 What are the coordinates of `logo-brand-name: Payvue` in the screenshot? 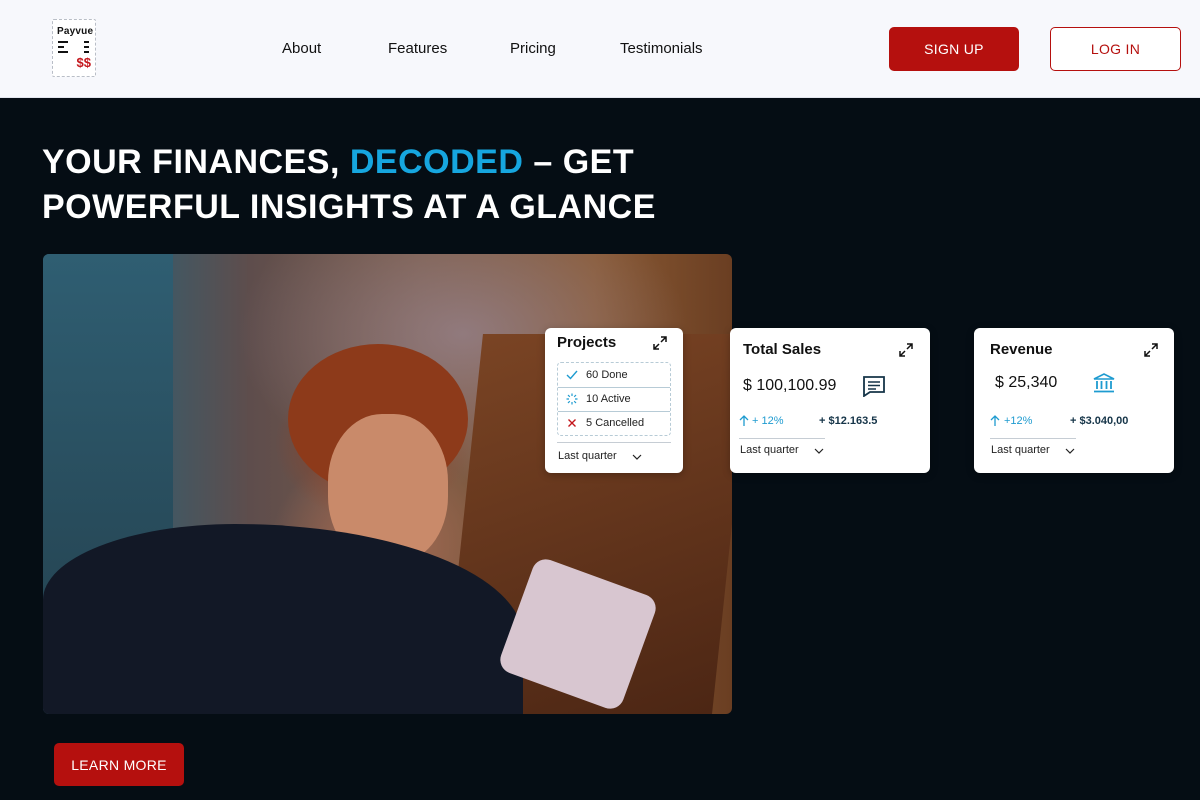 It's located at (75, 31).